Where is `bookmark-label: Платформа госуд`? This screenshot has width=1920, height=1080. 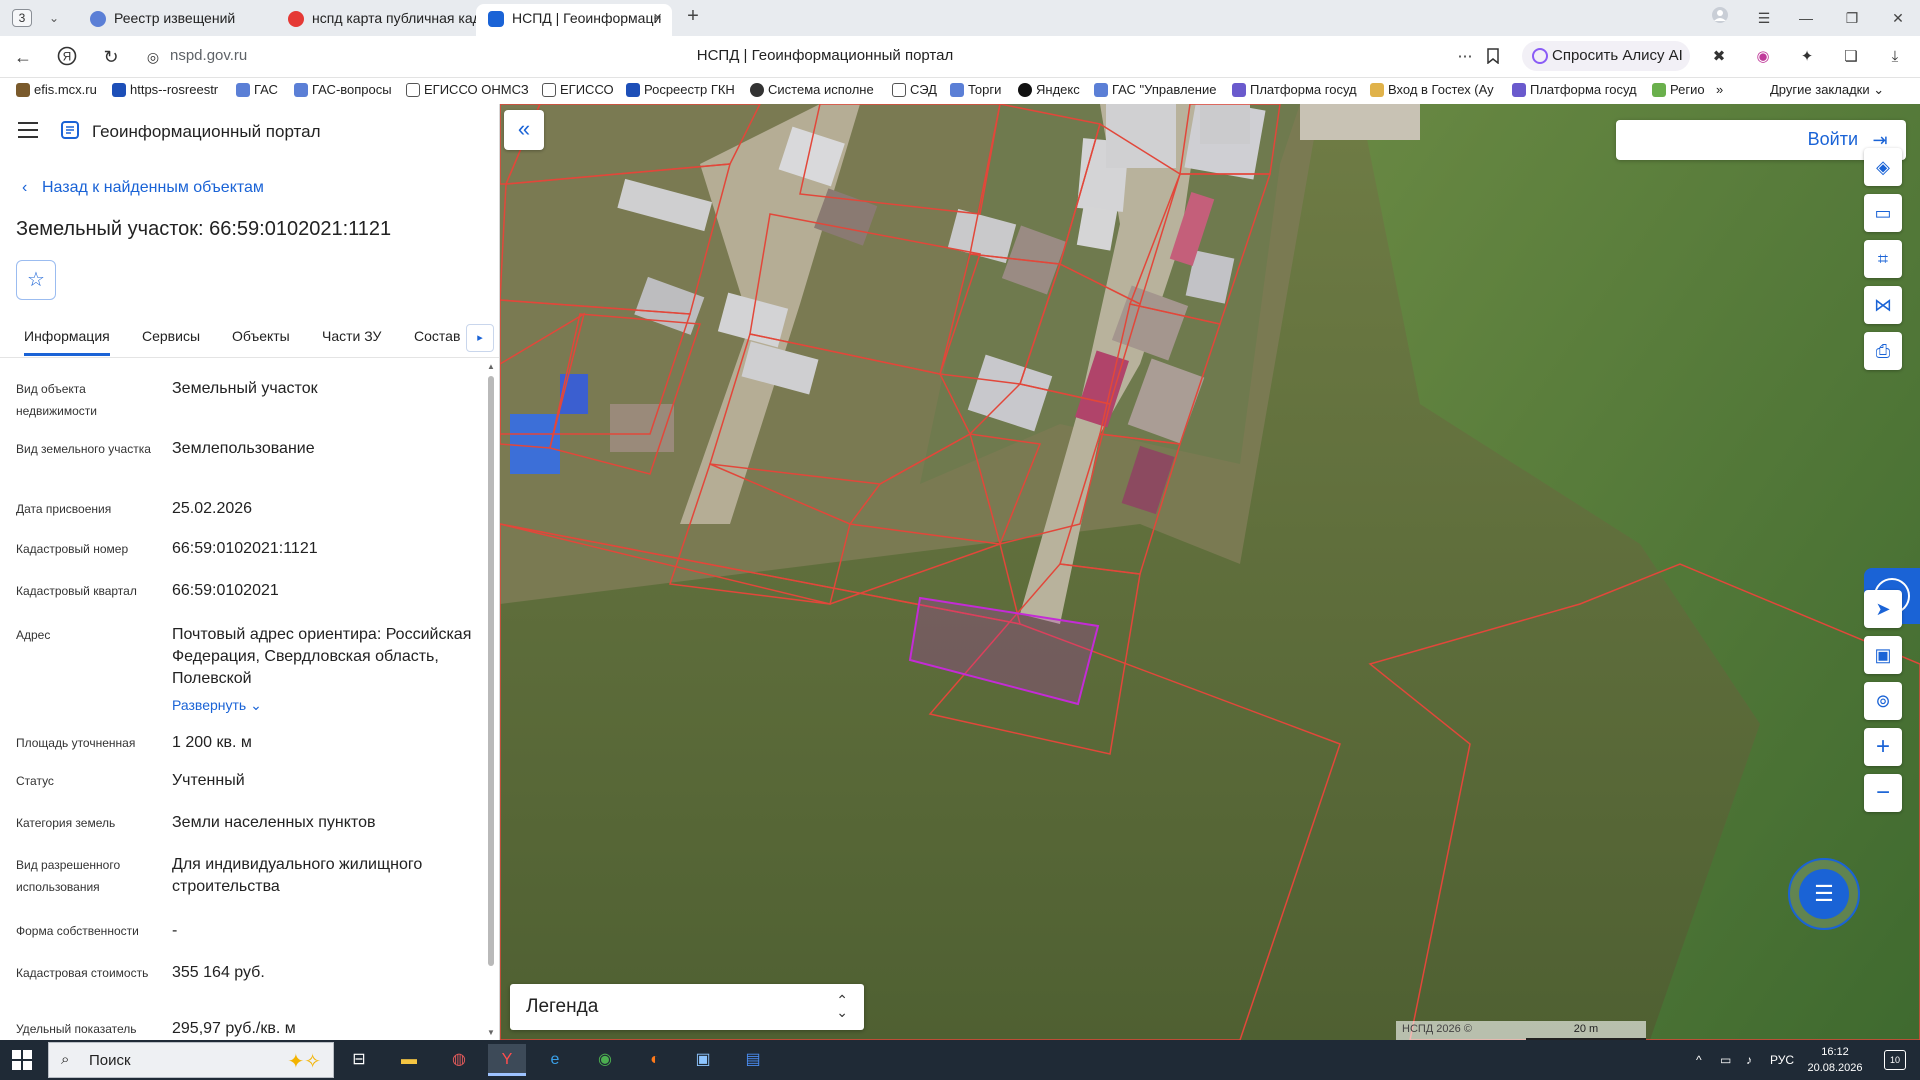 bookmark-label: Платформа госуд is located at coordinates (1583, 89).